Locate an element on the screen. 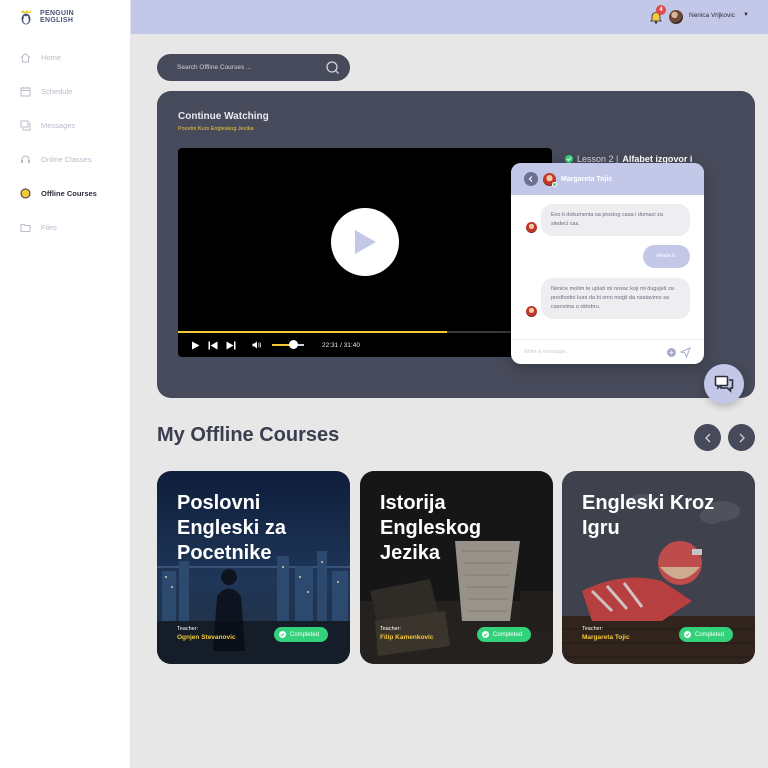 The height and width of the screenshot is (768, 768). brand-logo: PENGUIN ENGLISH is located at coordinates (46, 17).